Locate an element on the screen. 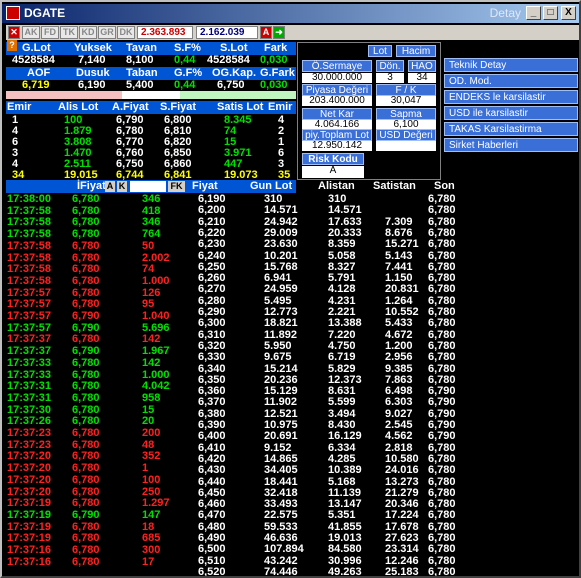  trade-cell: 4.042 is located at coordinates (156, 386).